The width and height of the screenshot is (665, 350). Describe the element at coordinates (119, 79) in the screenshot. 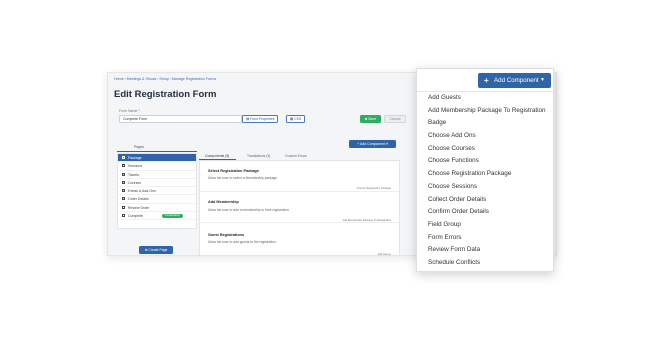

I see `breadcrumb-home: Home` at that location.